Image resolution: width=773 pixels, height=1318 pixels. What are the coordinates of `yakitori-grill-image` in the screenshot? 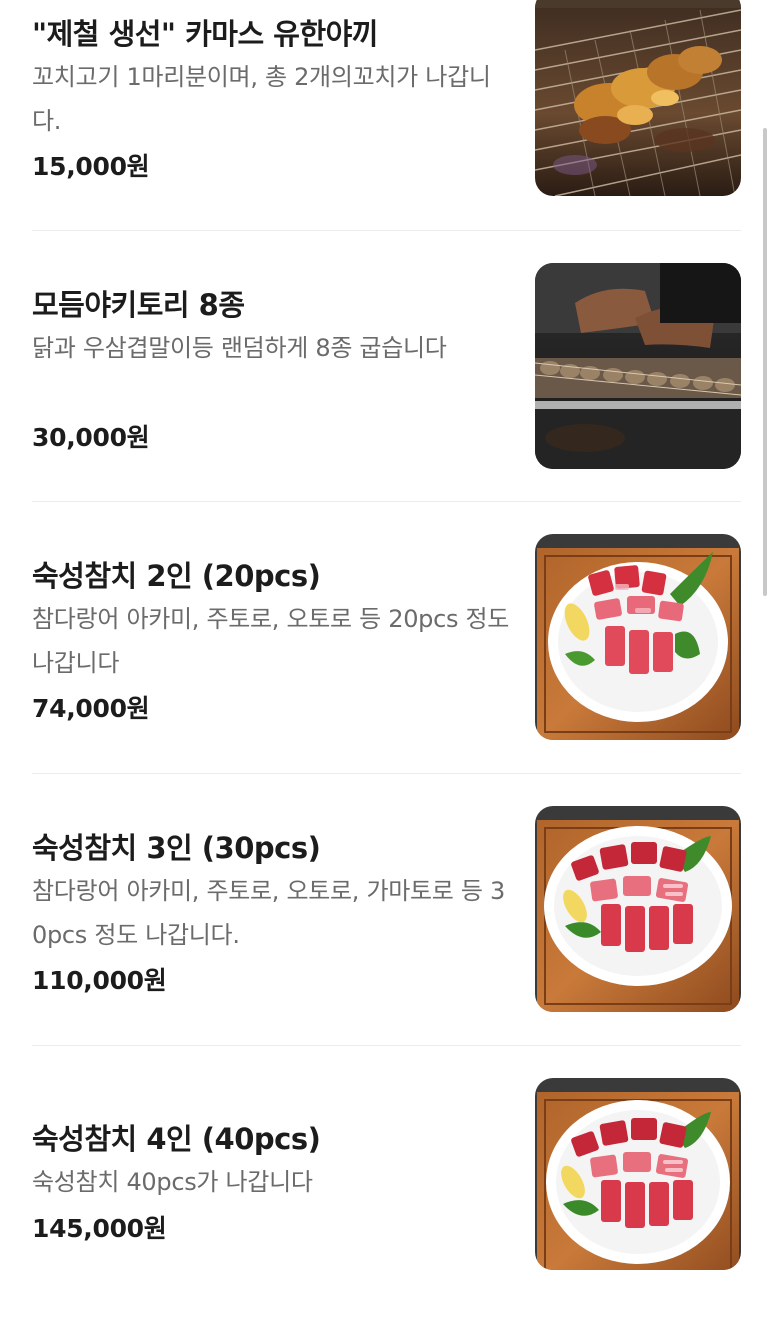 It's located at (638, 366).